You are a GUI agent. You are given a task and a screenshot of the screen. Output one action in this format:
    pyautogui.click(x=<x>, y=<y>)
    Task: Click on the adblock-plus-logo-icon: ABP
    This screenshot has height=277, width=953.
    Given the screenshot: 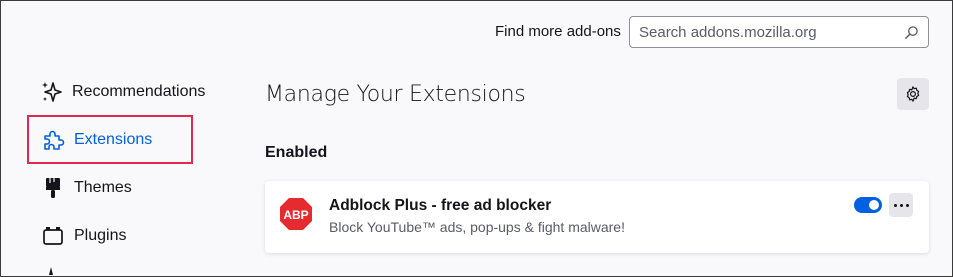 What is the action you would take?
    pyautogui.click(x=296, y=214)
    